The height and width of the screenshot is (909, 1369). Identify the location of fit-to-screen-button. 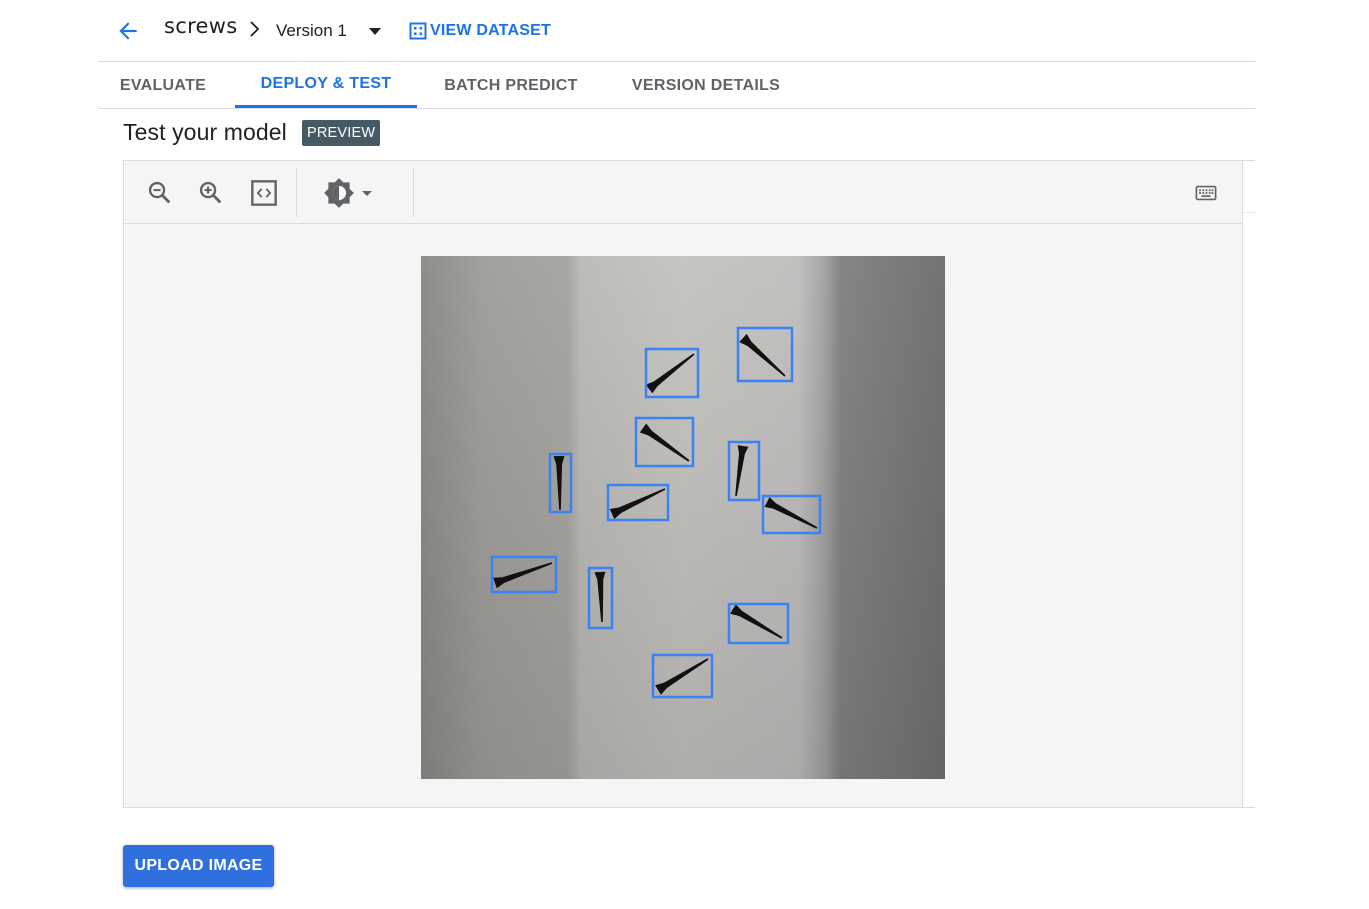
(264, 193).